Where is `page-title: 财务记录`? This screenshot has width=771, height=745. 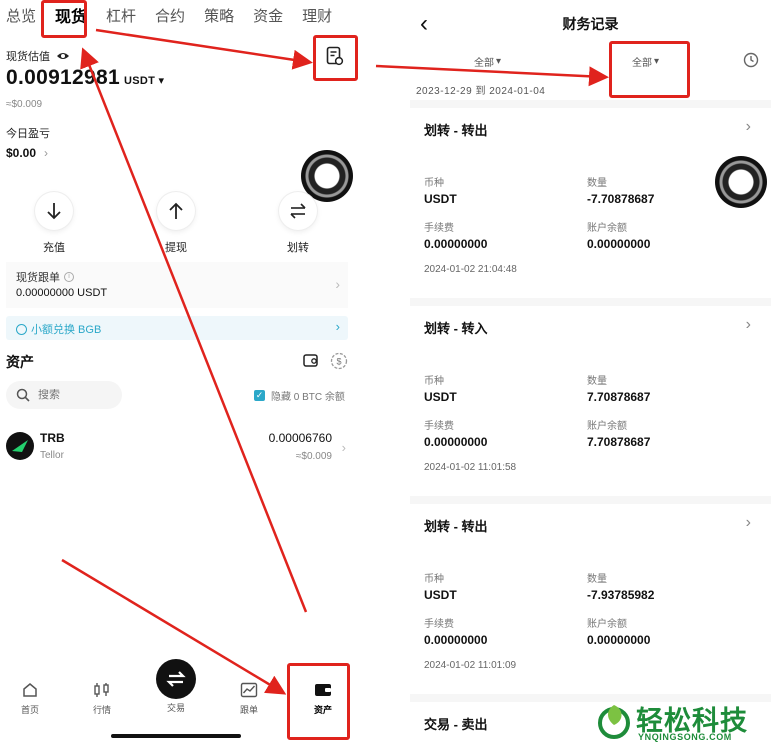 page-title: 财务记录 is located at coordinates (590, 24).